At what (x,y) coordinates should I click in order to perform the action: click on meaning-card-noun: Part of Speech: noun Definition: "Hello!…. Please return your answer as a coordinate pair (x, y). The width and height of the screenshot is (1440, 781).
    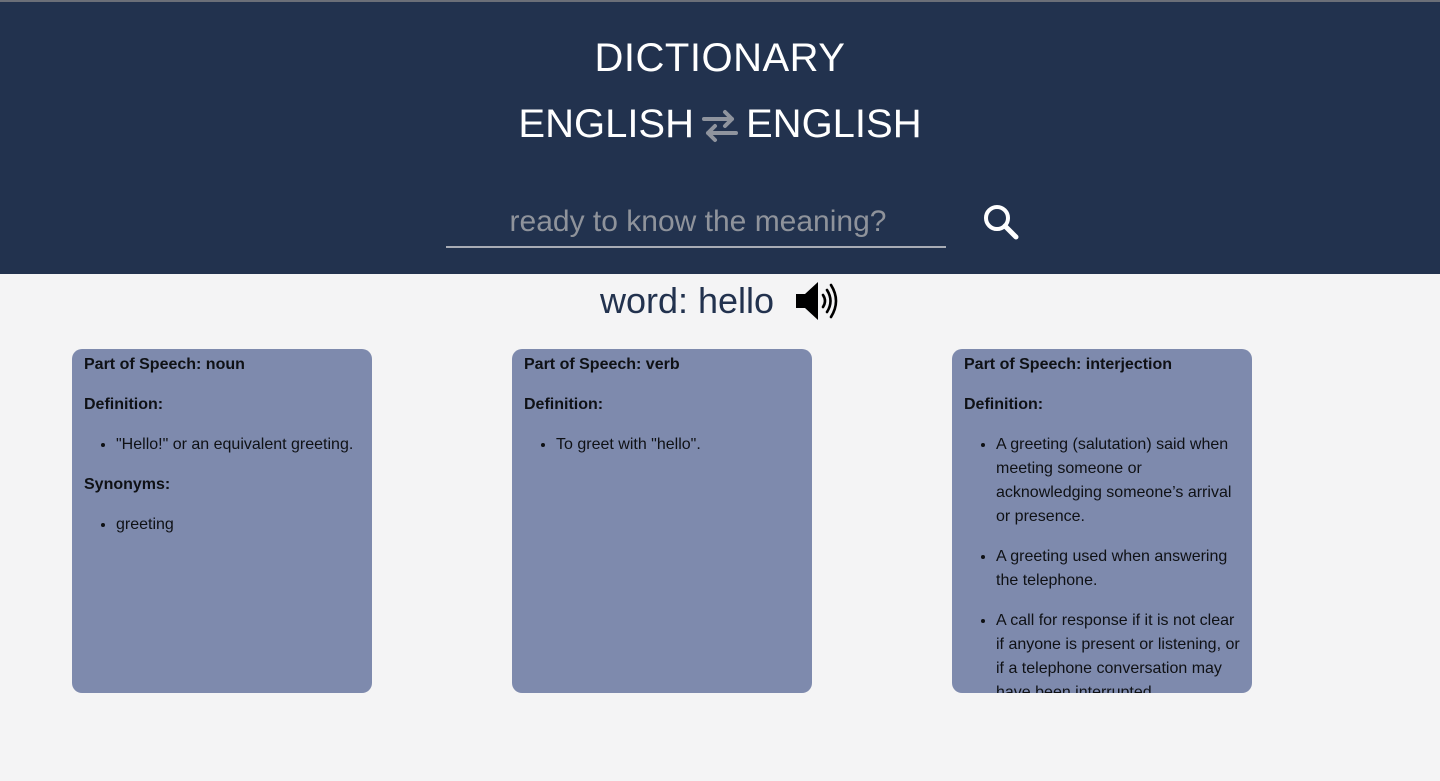
    Looking at the image, I should click on (222, 521).